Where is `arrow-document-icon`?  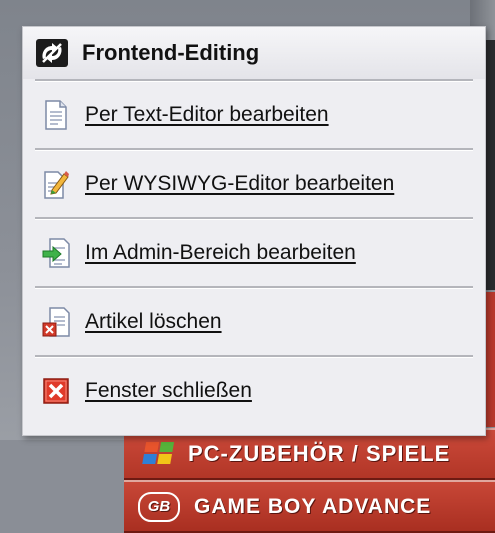 arrow-document-icon is located at coordinates (56, 253).